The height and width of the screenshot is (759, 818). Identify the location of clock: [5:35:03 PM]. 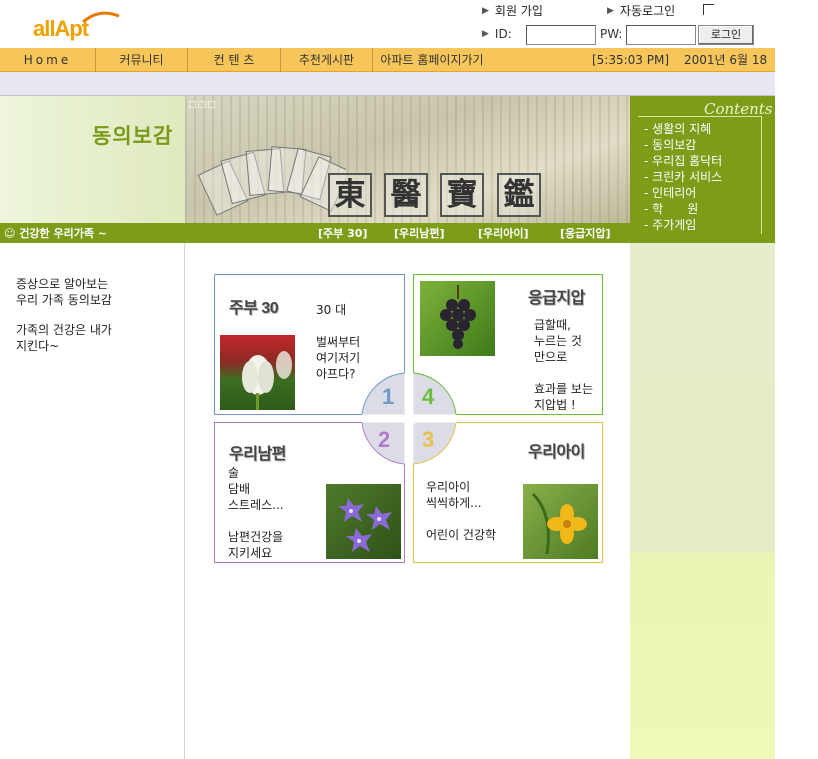
(631, 60).